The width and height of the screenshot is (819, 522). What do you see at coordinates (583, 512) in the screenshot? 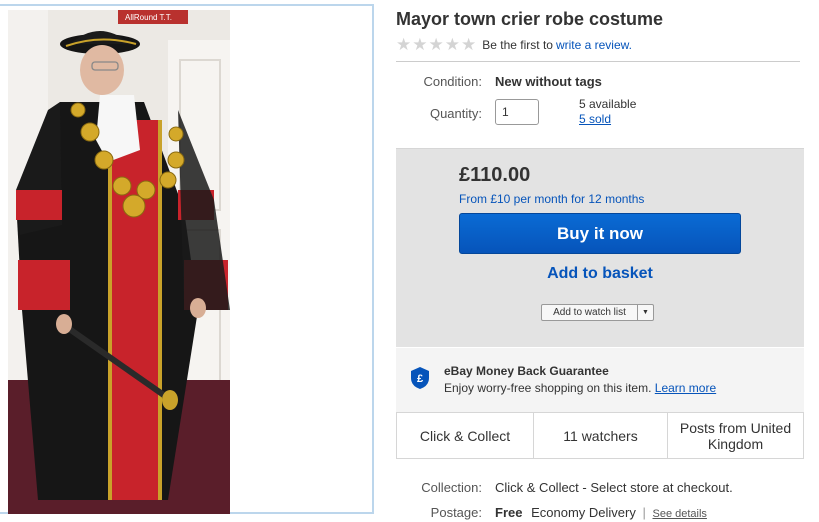
I see `postage-method: Economy Delivery` at bounding box center [583, 512].